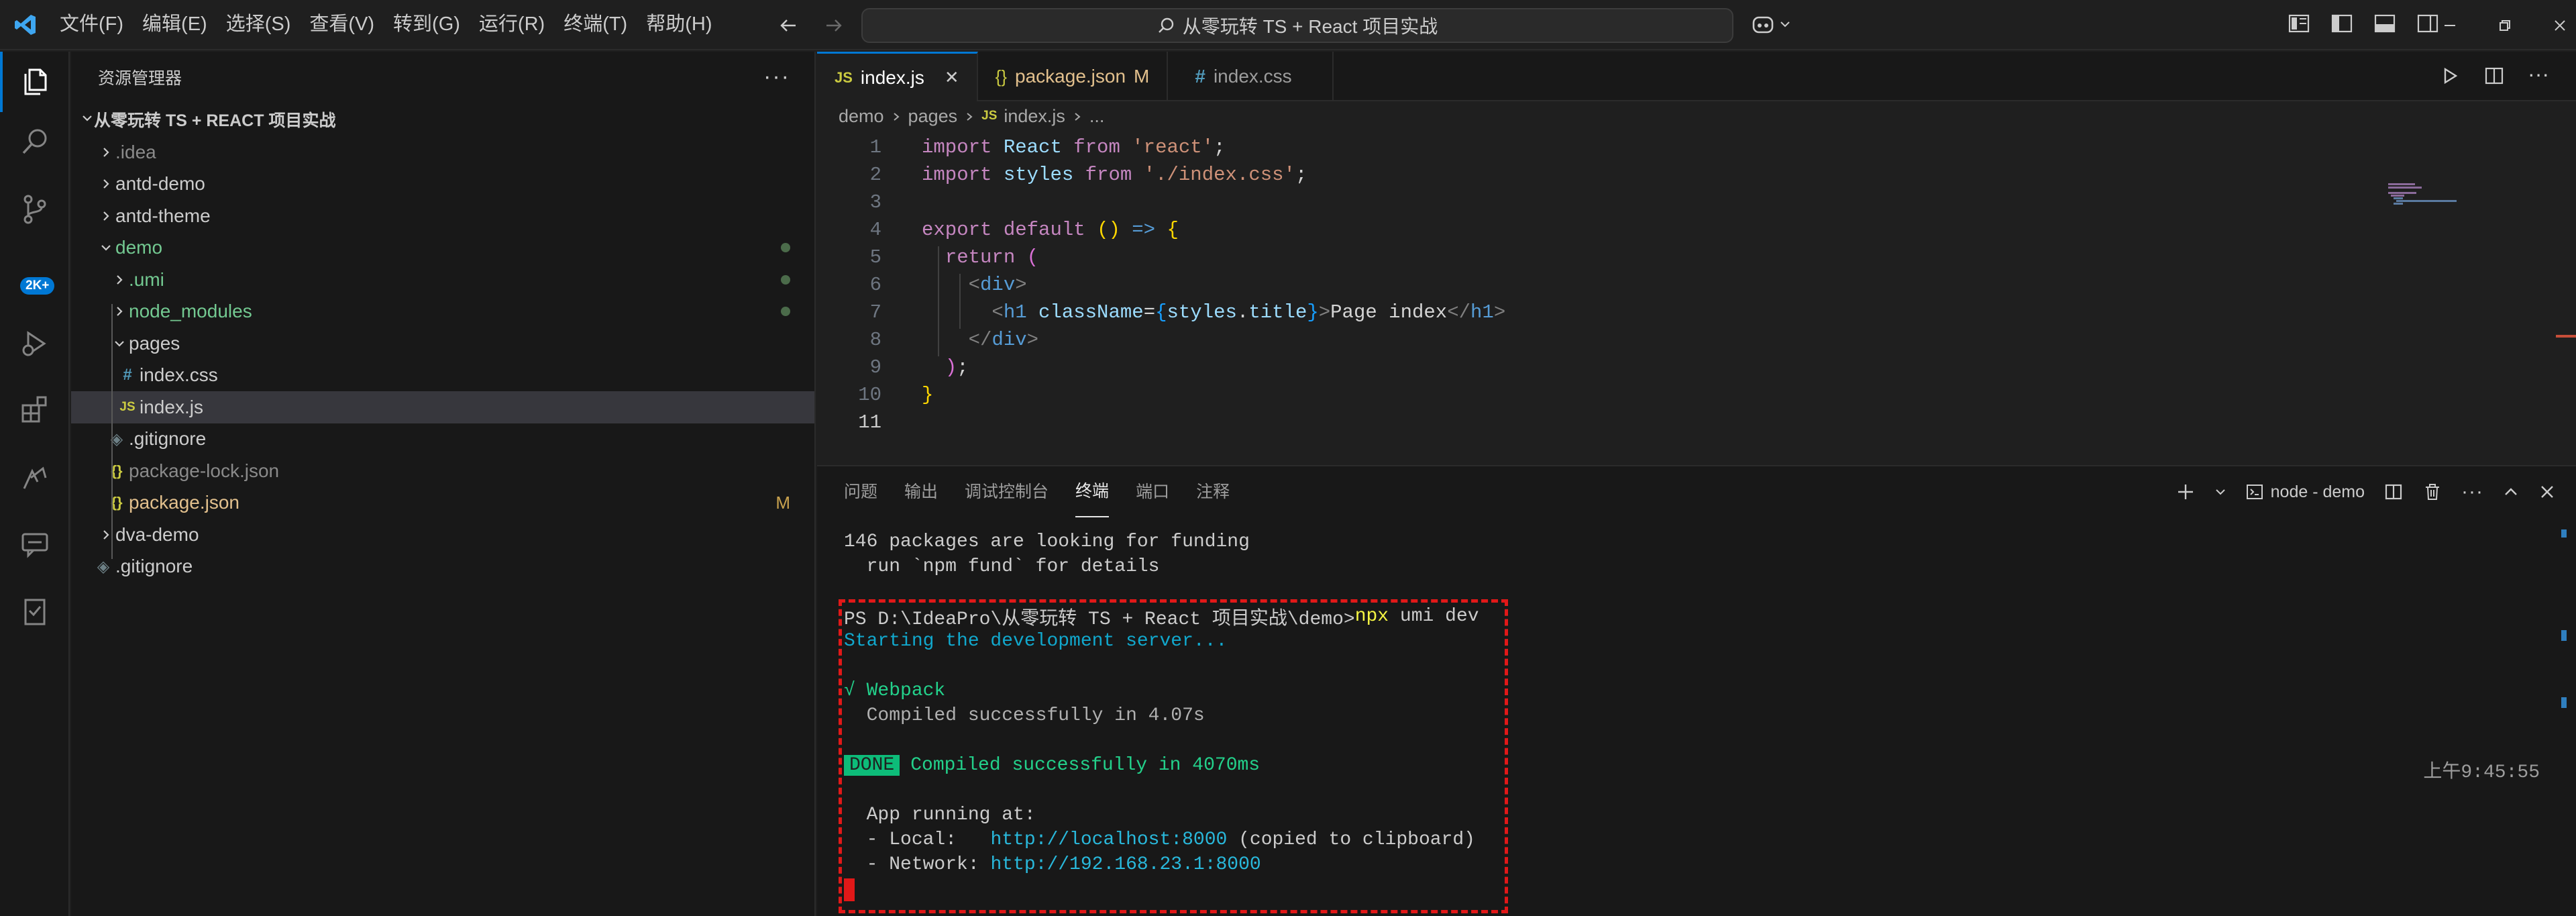  What do you see at coordinates (106, 152) in the screenshot?
I see `chevron-right-icon` at bounding box center [106, 152].